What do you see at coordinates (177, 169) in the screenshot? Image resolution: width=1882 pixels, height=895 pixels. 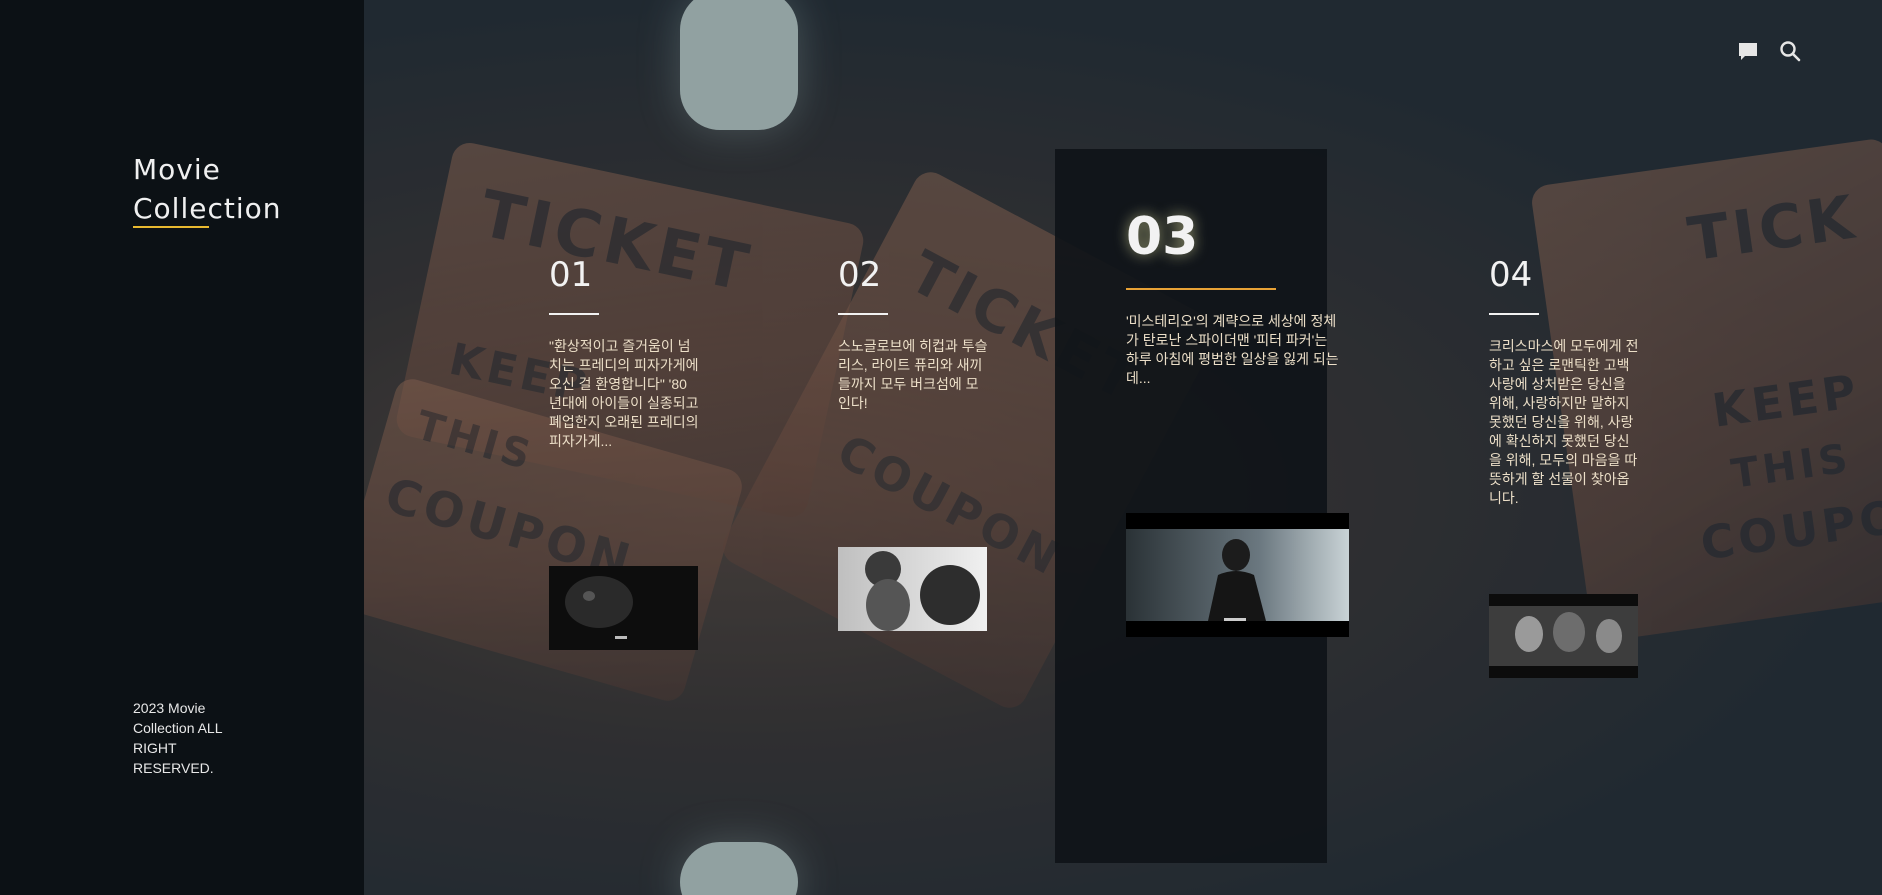 I see `logo-line-1: Movie` at bounding box center [177, 169].